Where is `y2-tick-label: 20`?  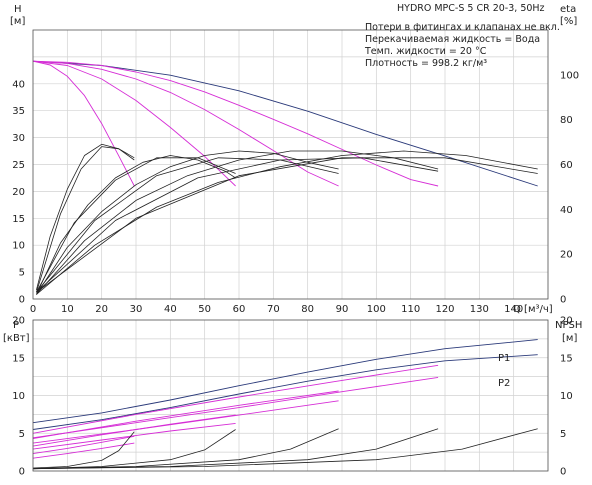
y2-tick-label: 20 is located at coordinates (566, 255).